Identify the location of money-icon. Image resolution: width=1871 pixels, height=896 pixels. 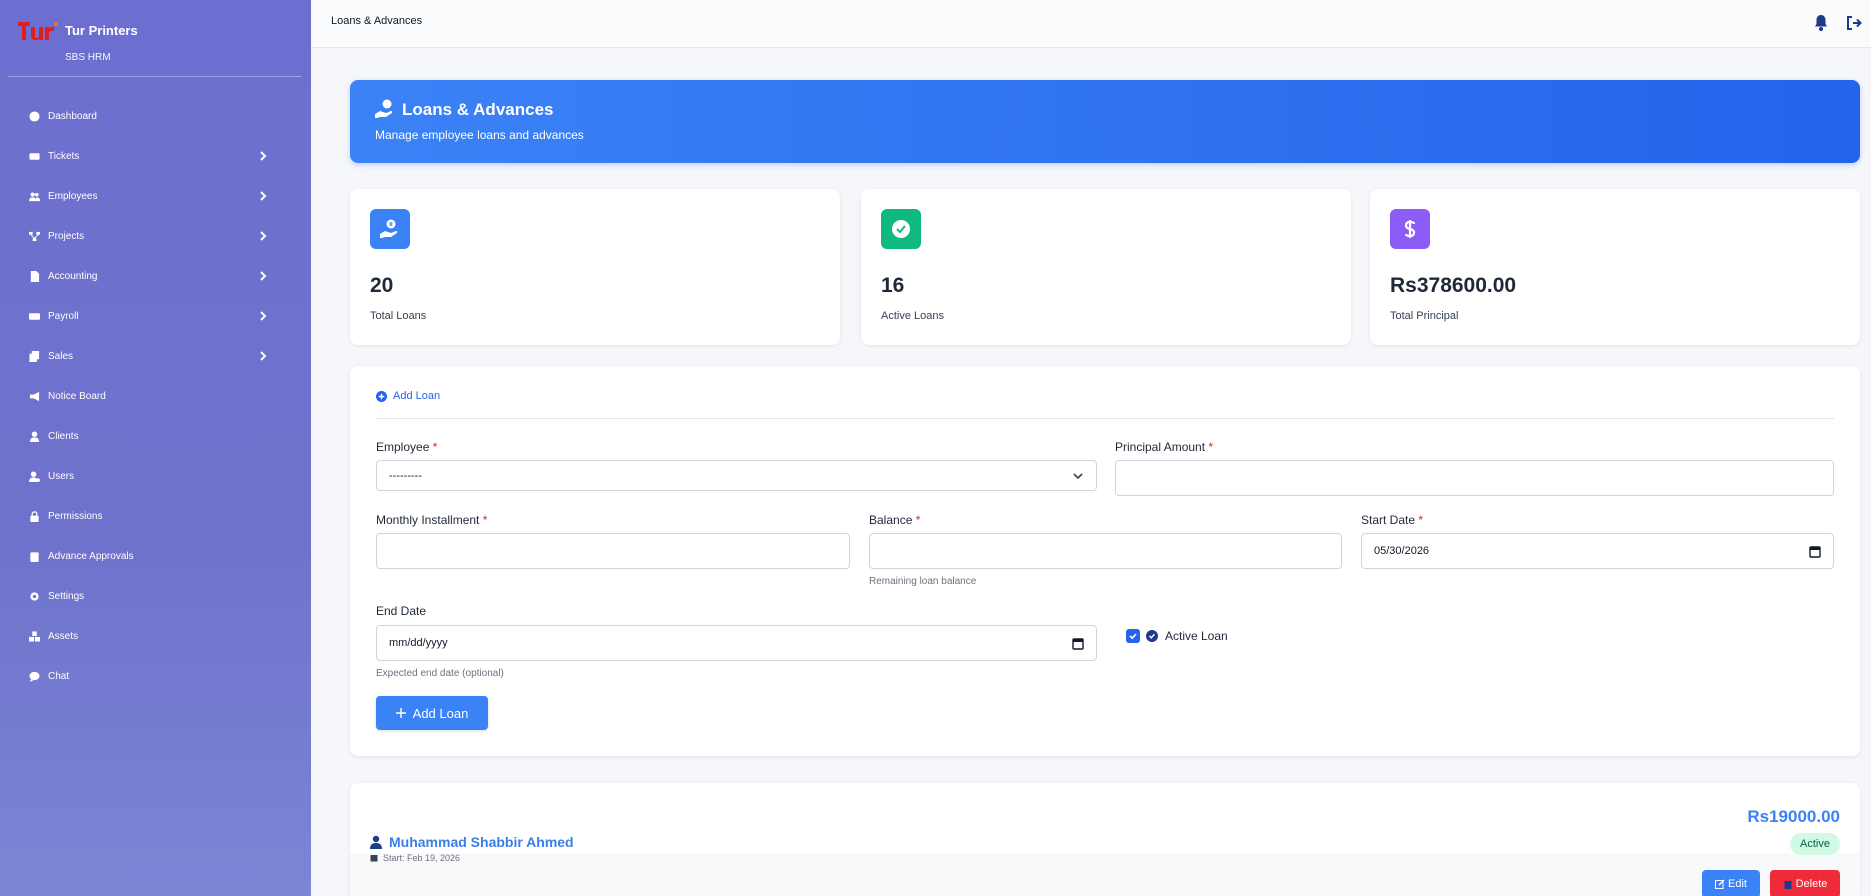
(34, 316).